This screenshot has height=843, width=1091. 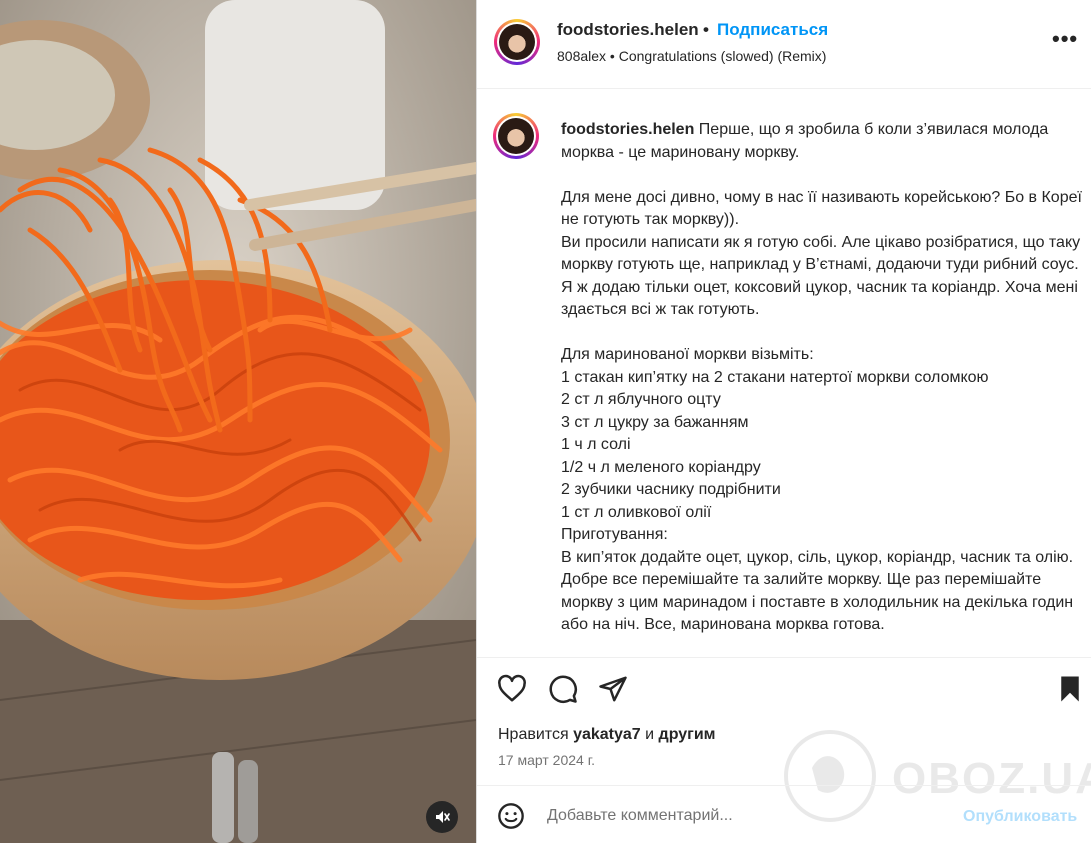 I want to click on avatar, so click(x=517, y=42).